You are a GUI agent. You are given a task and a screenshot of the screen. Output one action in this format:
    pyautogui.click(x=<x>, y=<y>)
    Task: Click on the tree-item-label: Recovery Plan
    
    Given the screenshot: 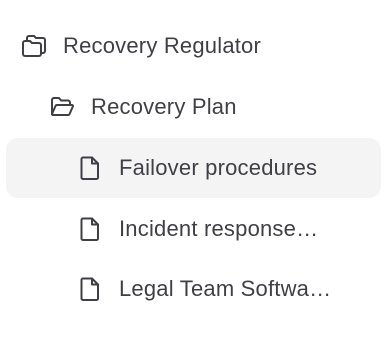 What is the action you would take?
    pyautogui.click(x=164, y=106)
    